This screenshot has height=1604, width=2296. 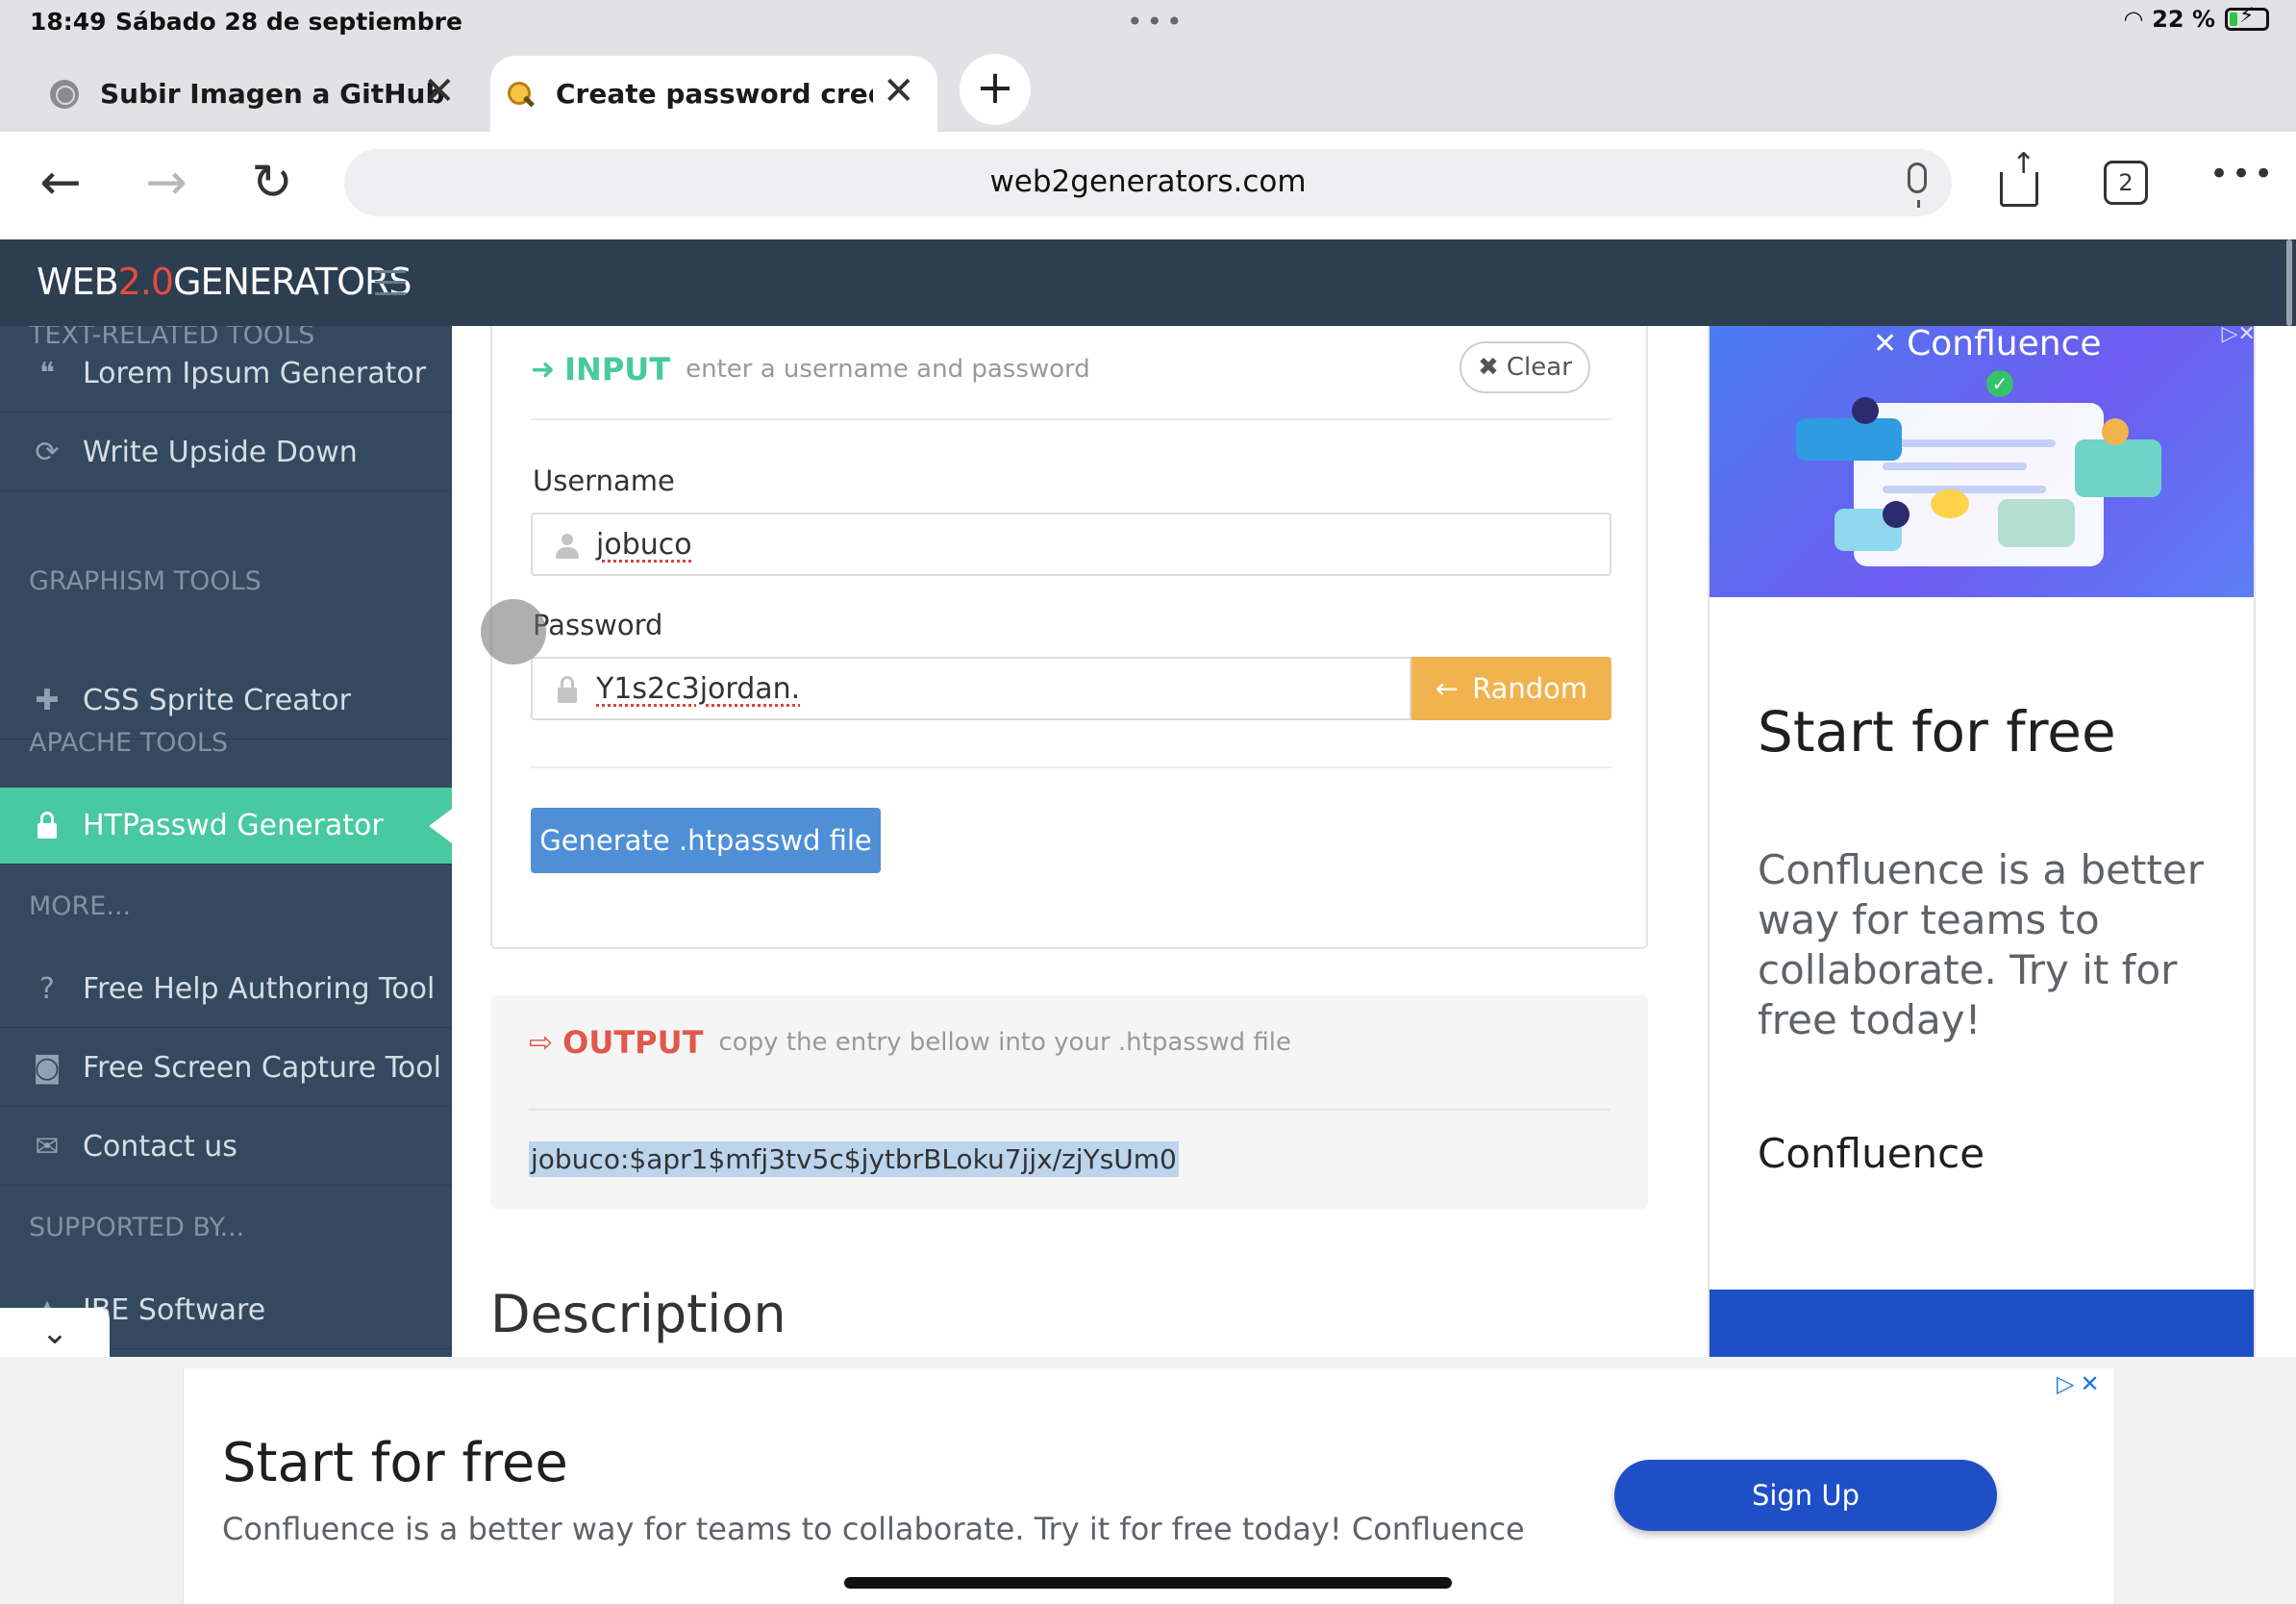 I want to click on refresh-icon: ⟳, so click(x=47, y=452).